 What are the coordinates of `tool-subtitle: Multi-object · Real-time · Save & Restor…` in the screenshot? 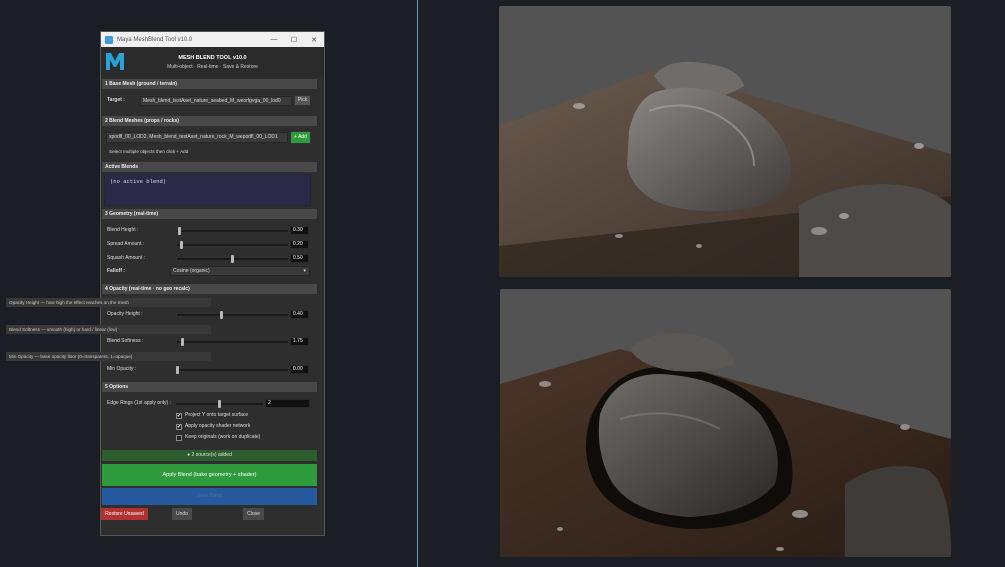 It's located at (212, 67).